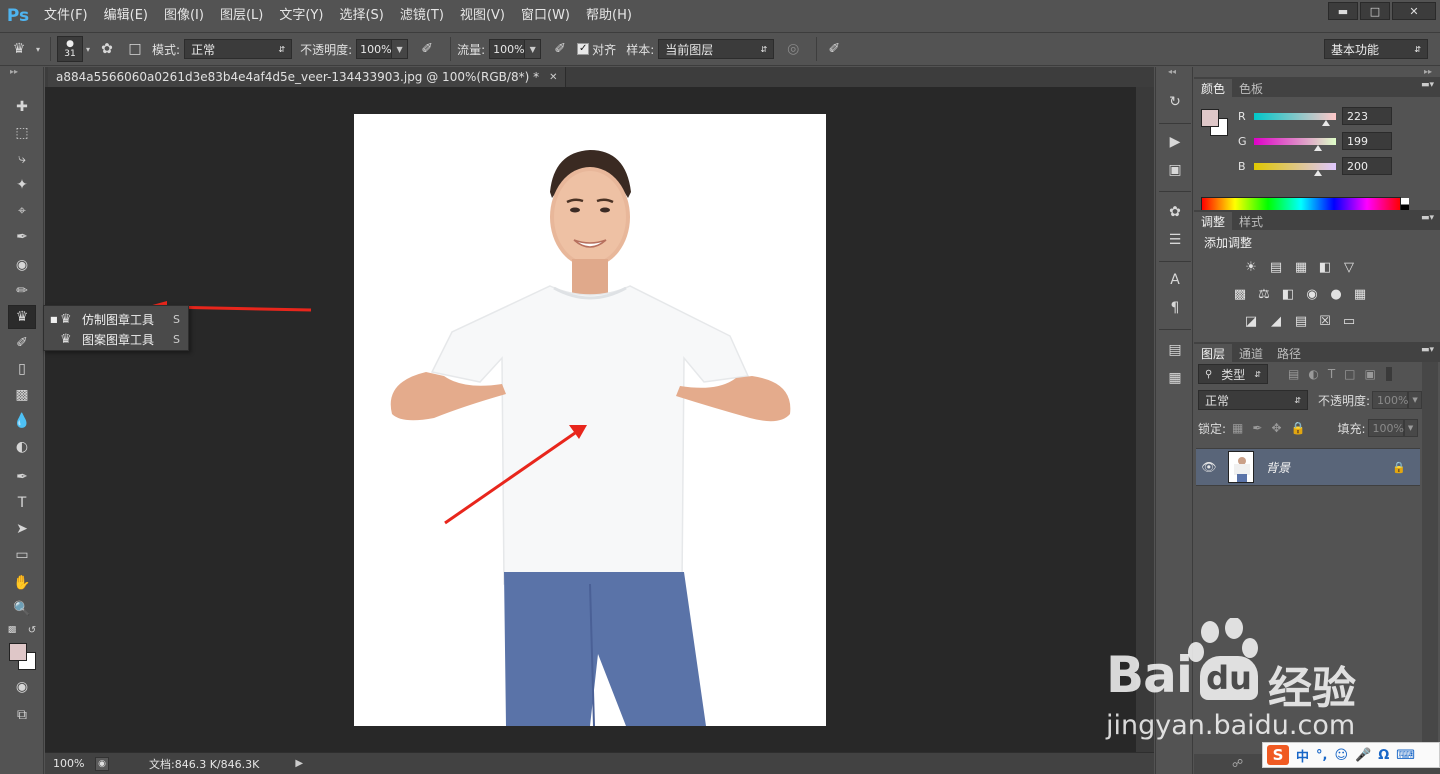 This screenshot has width=1440, height=774. I want to click on notes-panel-icon: ▦, so click(1175, 378).